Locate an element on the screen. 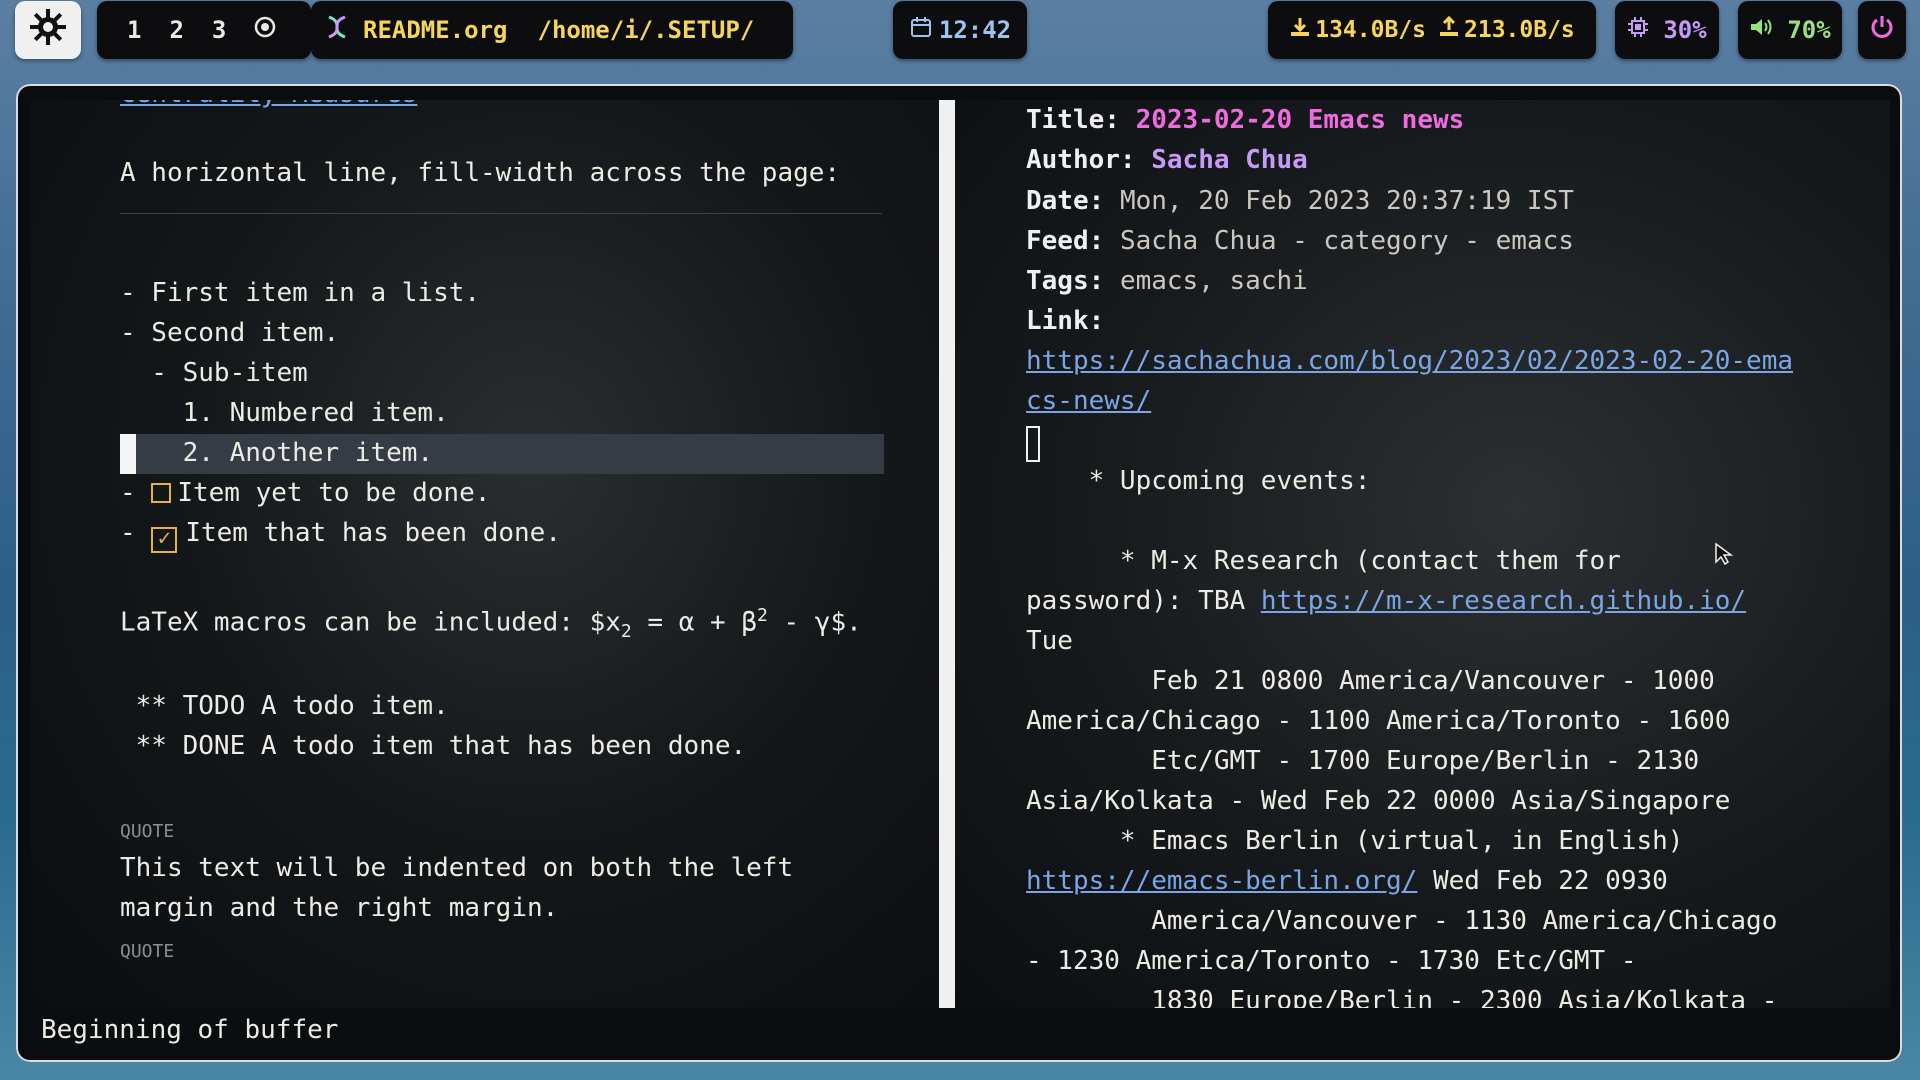  heading-done: ** DONE A todo item that has been done. is located at coordinates (433, 746).